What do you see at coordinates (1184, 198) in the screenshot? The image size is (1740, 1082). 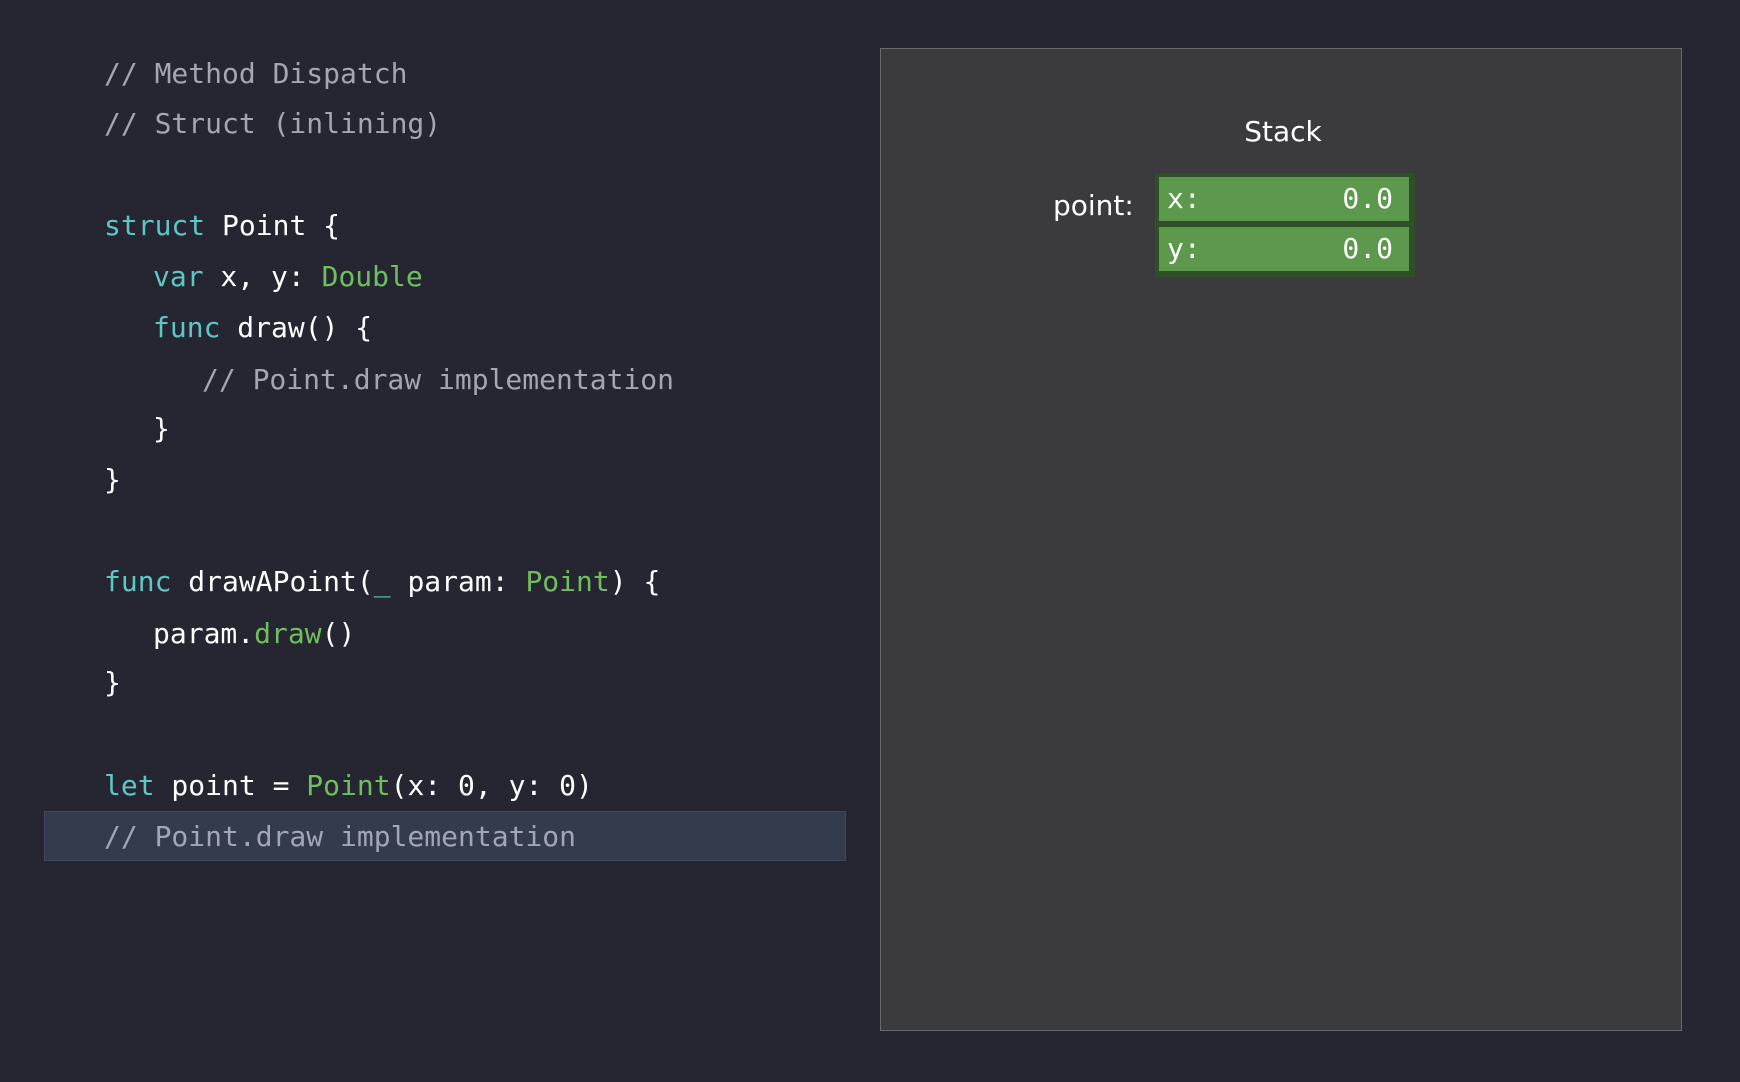 I see `field-x-name: x:` at bounding box center [1184, 198].